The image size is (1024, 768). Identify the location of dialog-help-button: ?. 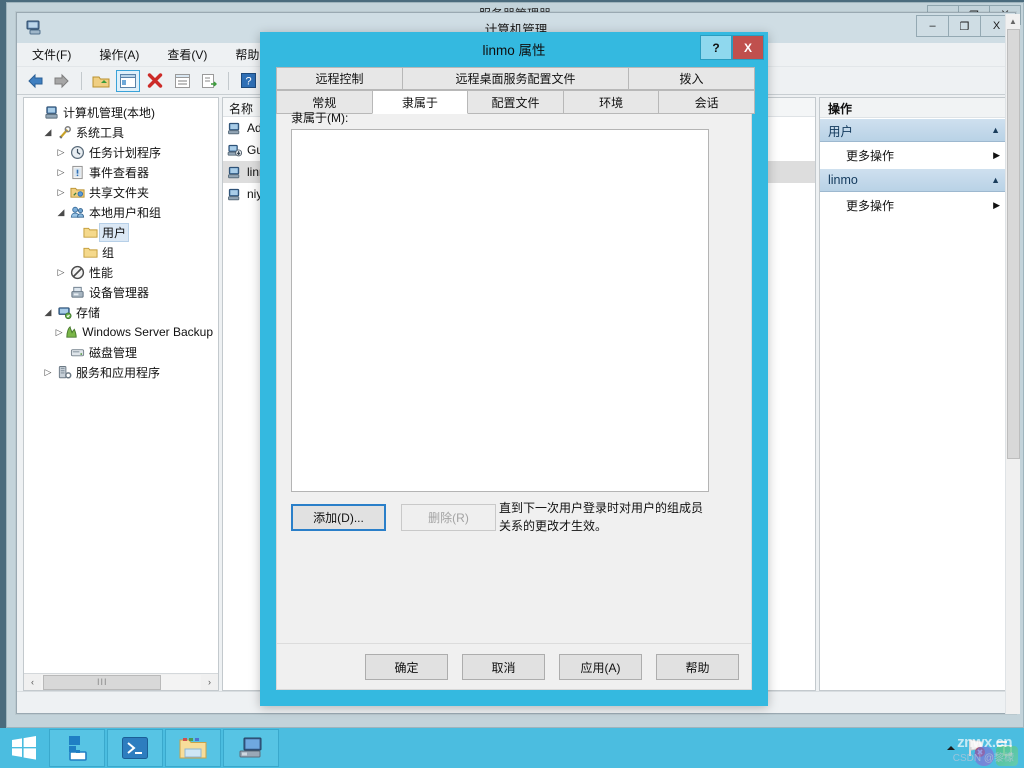
(716, 47).